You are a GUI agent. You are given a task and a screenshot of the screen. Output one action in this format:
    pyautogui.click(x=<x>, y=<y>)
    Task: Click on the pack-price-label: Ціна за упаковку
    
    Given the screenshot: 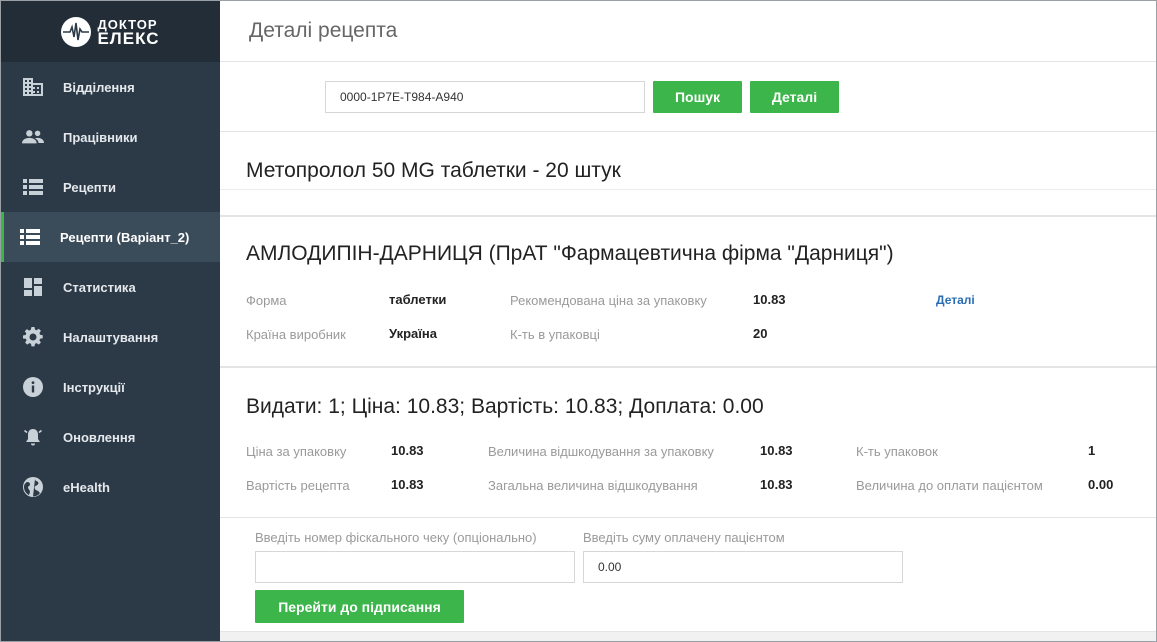 What is the action you would take?
    pyautogui.click(x=296, y=451)
    